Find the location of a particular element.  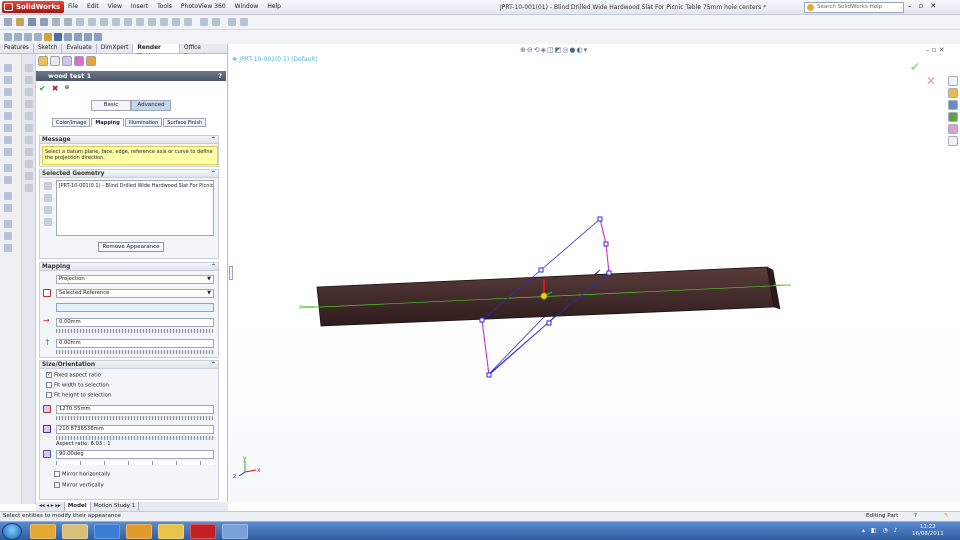

taskbar-explorer-icon is located at coordinates (43, 531).